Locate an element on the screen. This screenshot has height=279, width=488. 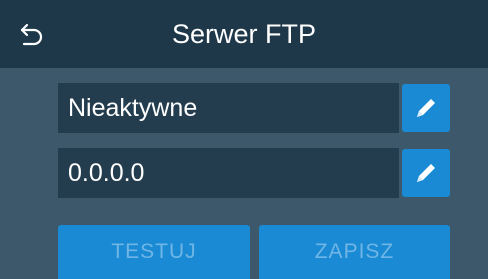
test-button: TESTUJ is located at coordinates (154, 252).